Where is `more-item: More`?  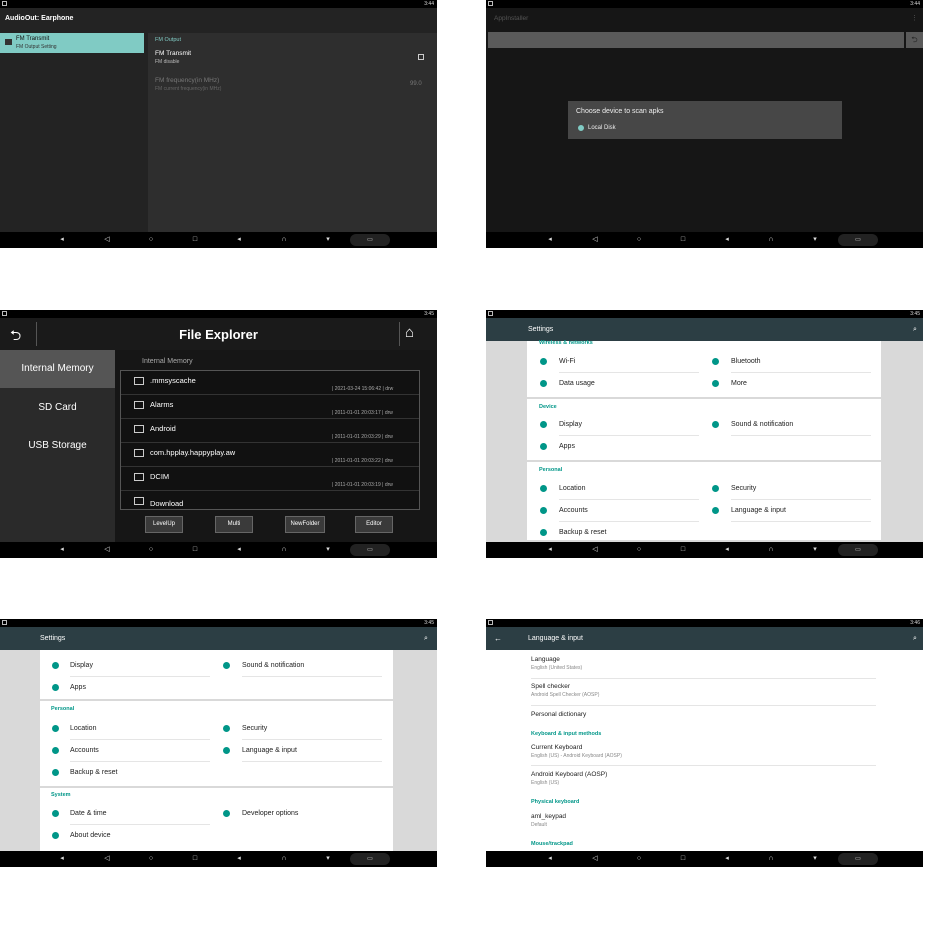
more-item: More is located at coordinates (739, 383).